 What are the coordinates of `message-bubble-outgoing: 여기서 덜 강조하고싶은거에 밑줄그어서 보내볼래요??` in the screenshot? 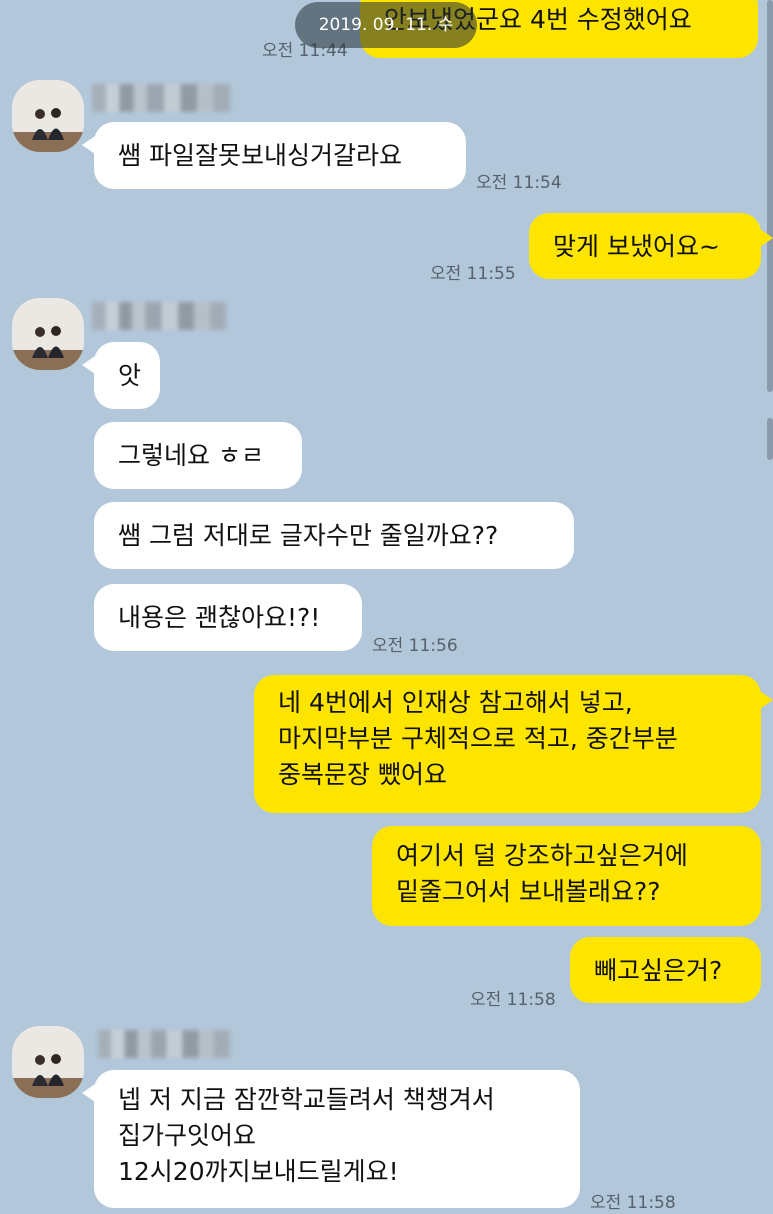 It's located at (566, 876).